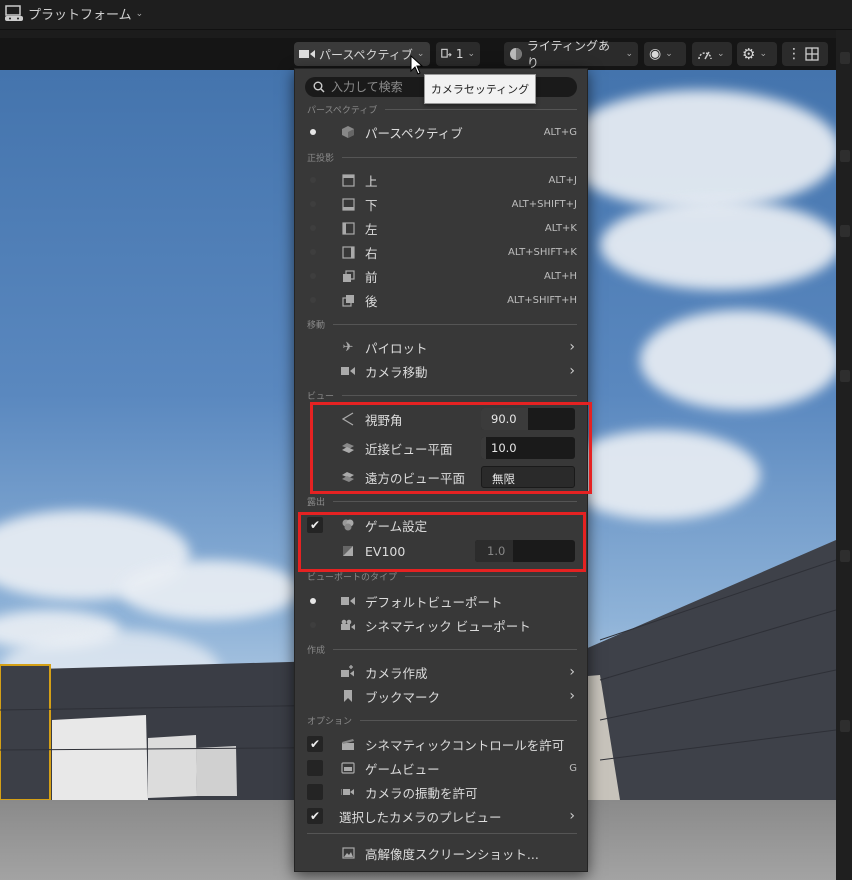 The height and width of the screenshot is (880, 852). Describe the element at coordinates (348, 853) in the screenshot. I see `screenshot-icon` at that location.